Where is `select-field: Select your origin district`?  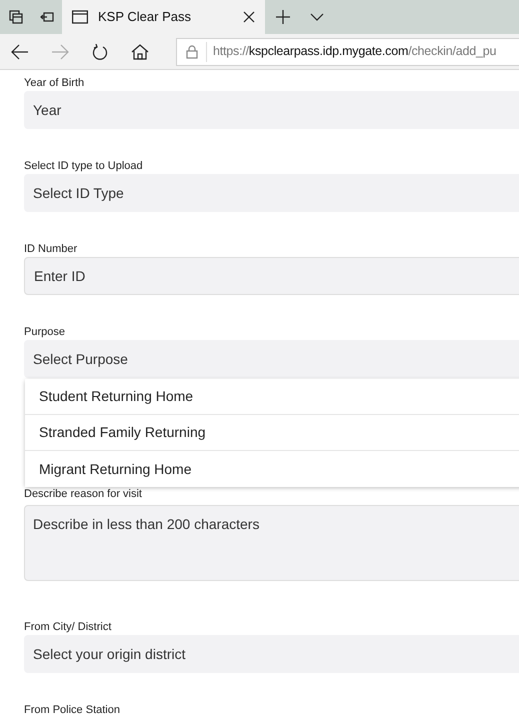 select-field: Select your origin district is located at coordinates (271, 654).